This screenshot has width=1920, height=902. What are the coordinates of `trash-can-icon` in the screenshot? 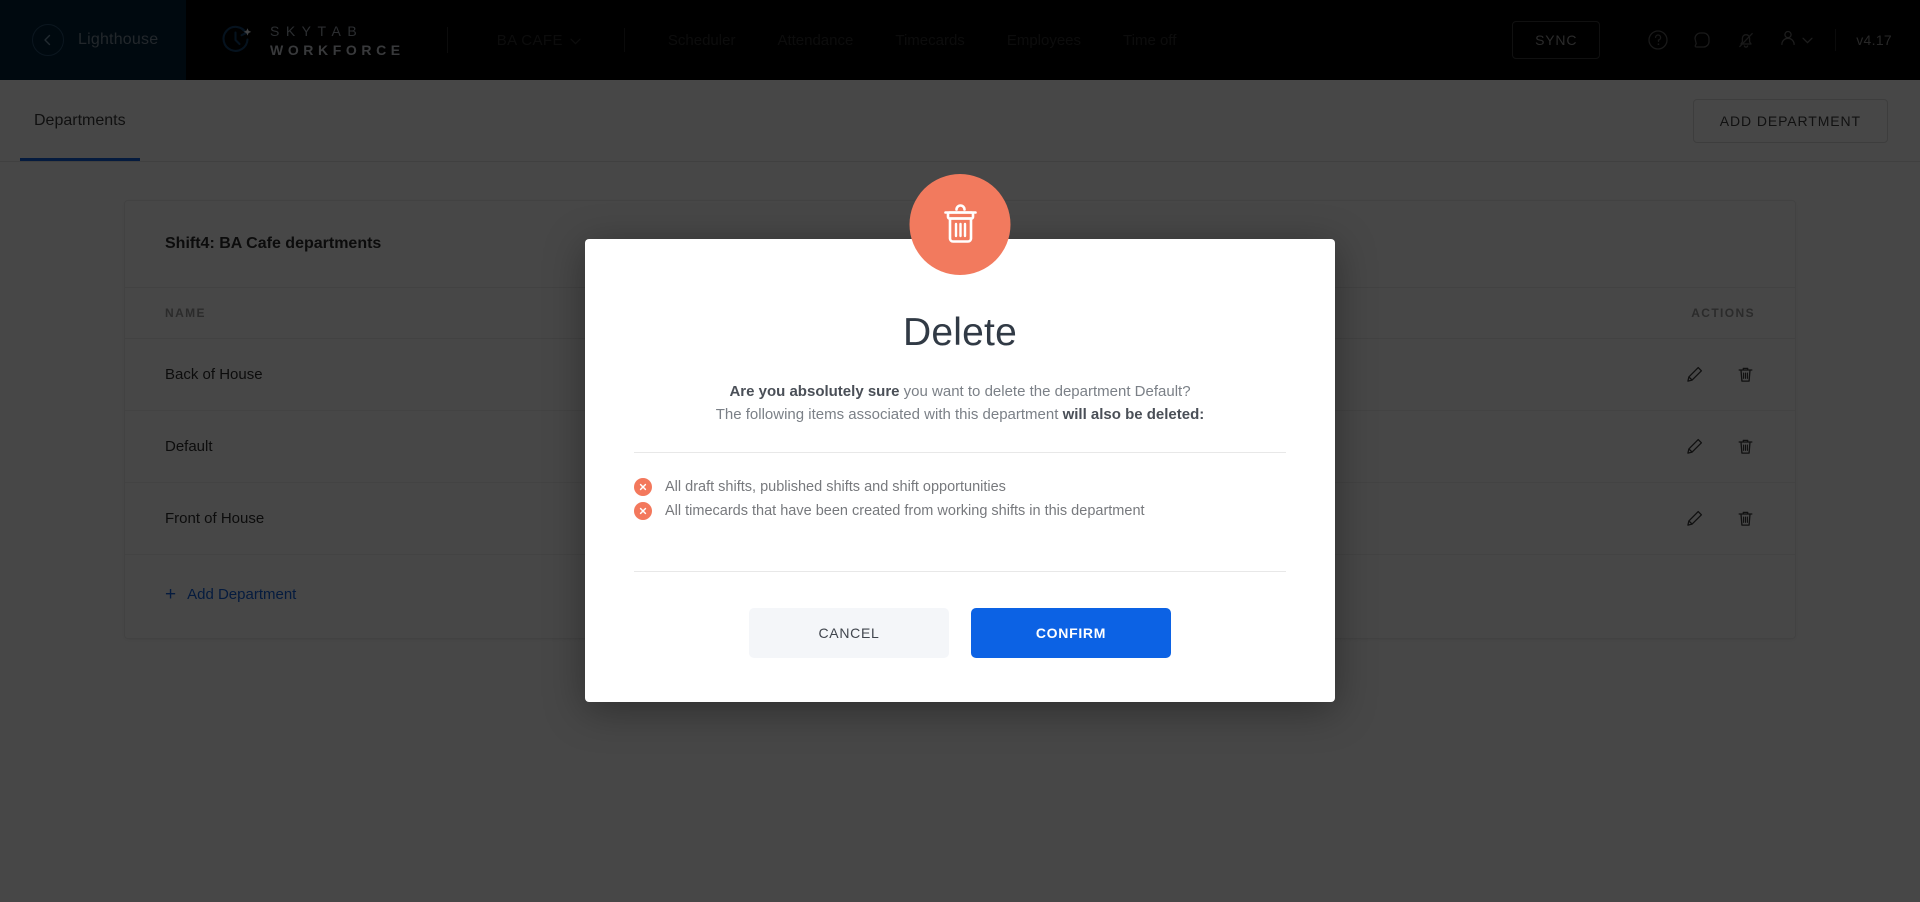 It's located at (960, 224).